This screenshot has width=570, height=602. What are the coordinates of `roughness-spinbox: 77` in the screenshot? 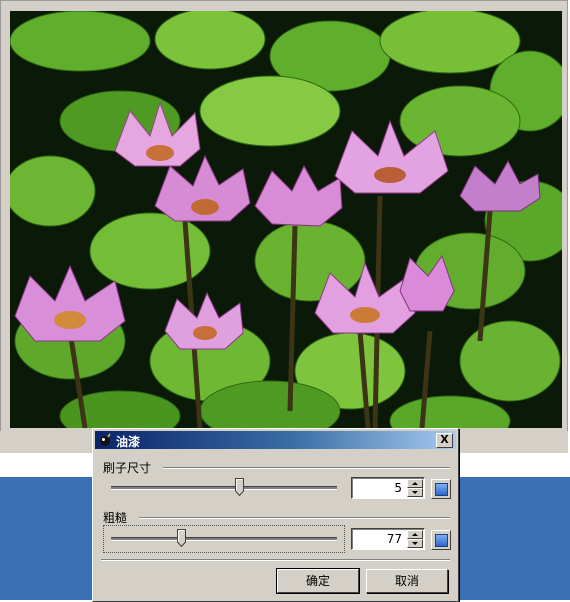 It's located at (388, 539).